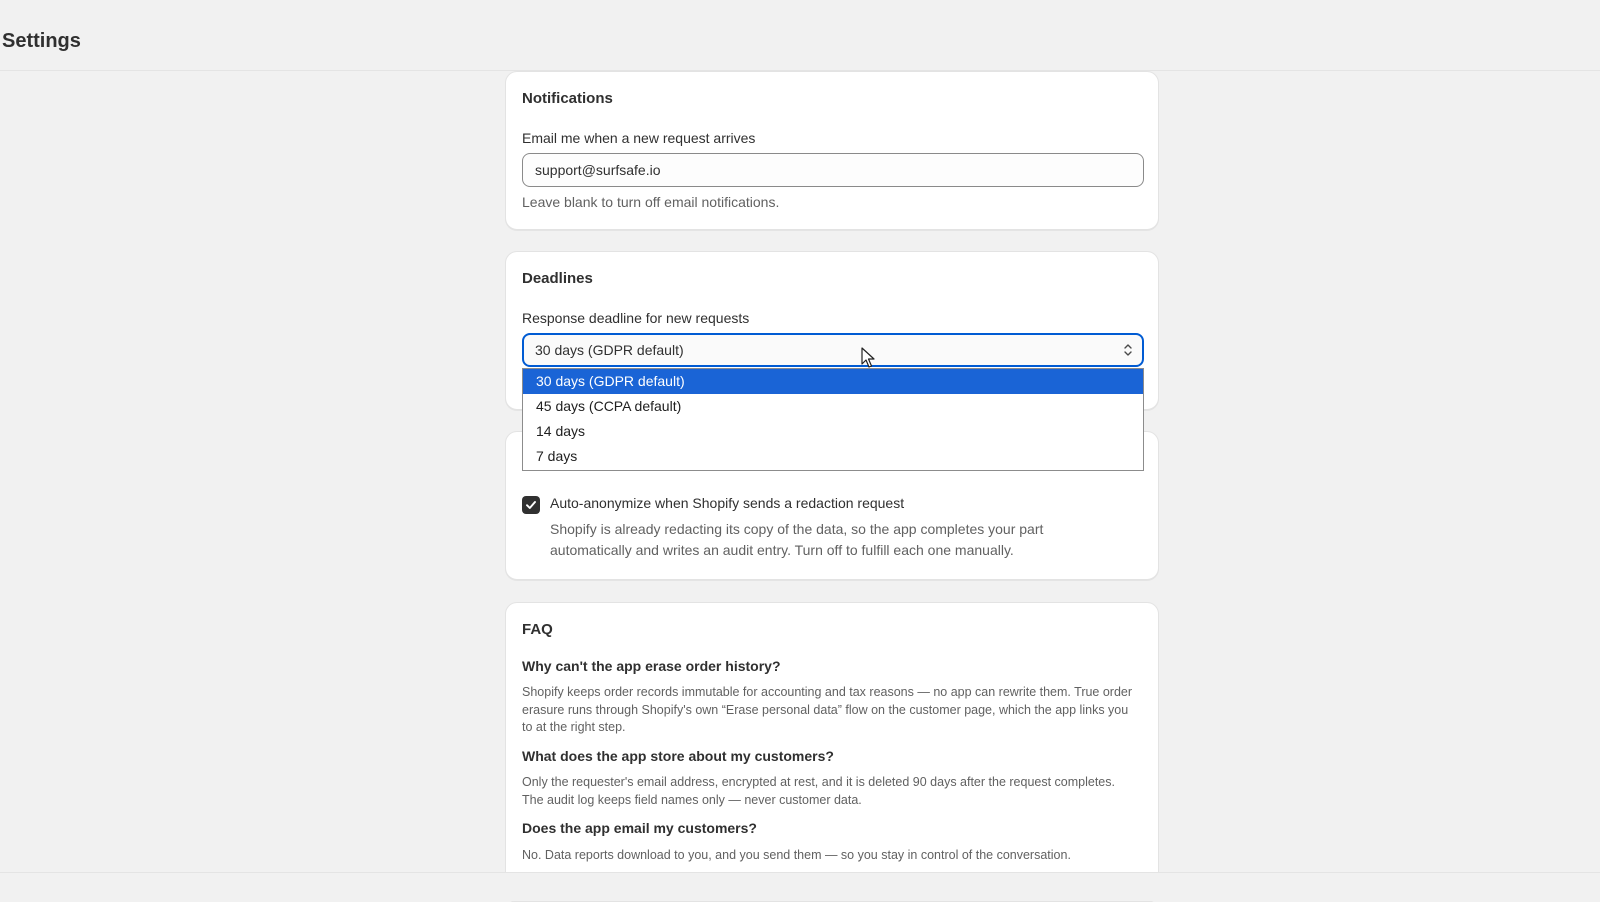 This screenshot has width=1600, height=902. Describe the element at coordinates (833, 406) in the screenshot. I see `deadline-option: 45 days (CCPA default)` at that location.